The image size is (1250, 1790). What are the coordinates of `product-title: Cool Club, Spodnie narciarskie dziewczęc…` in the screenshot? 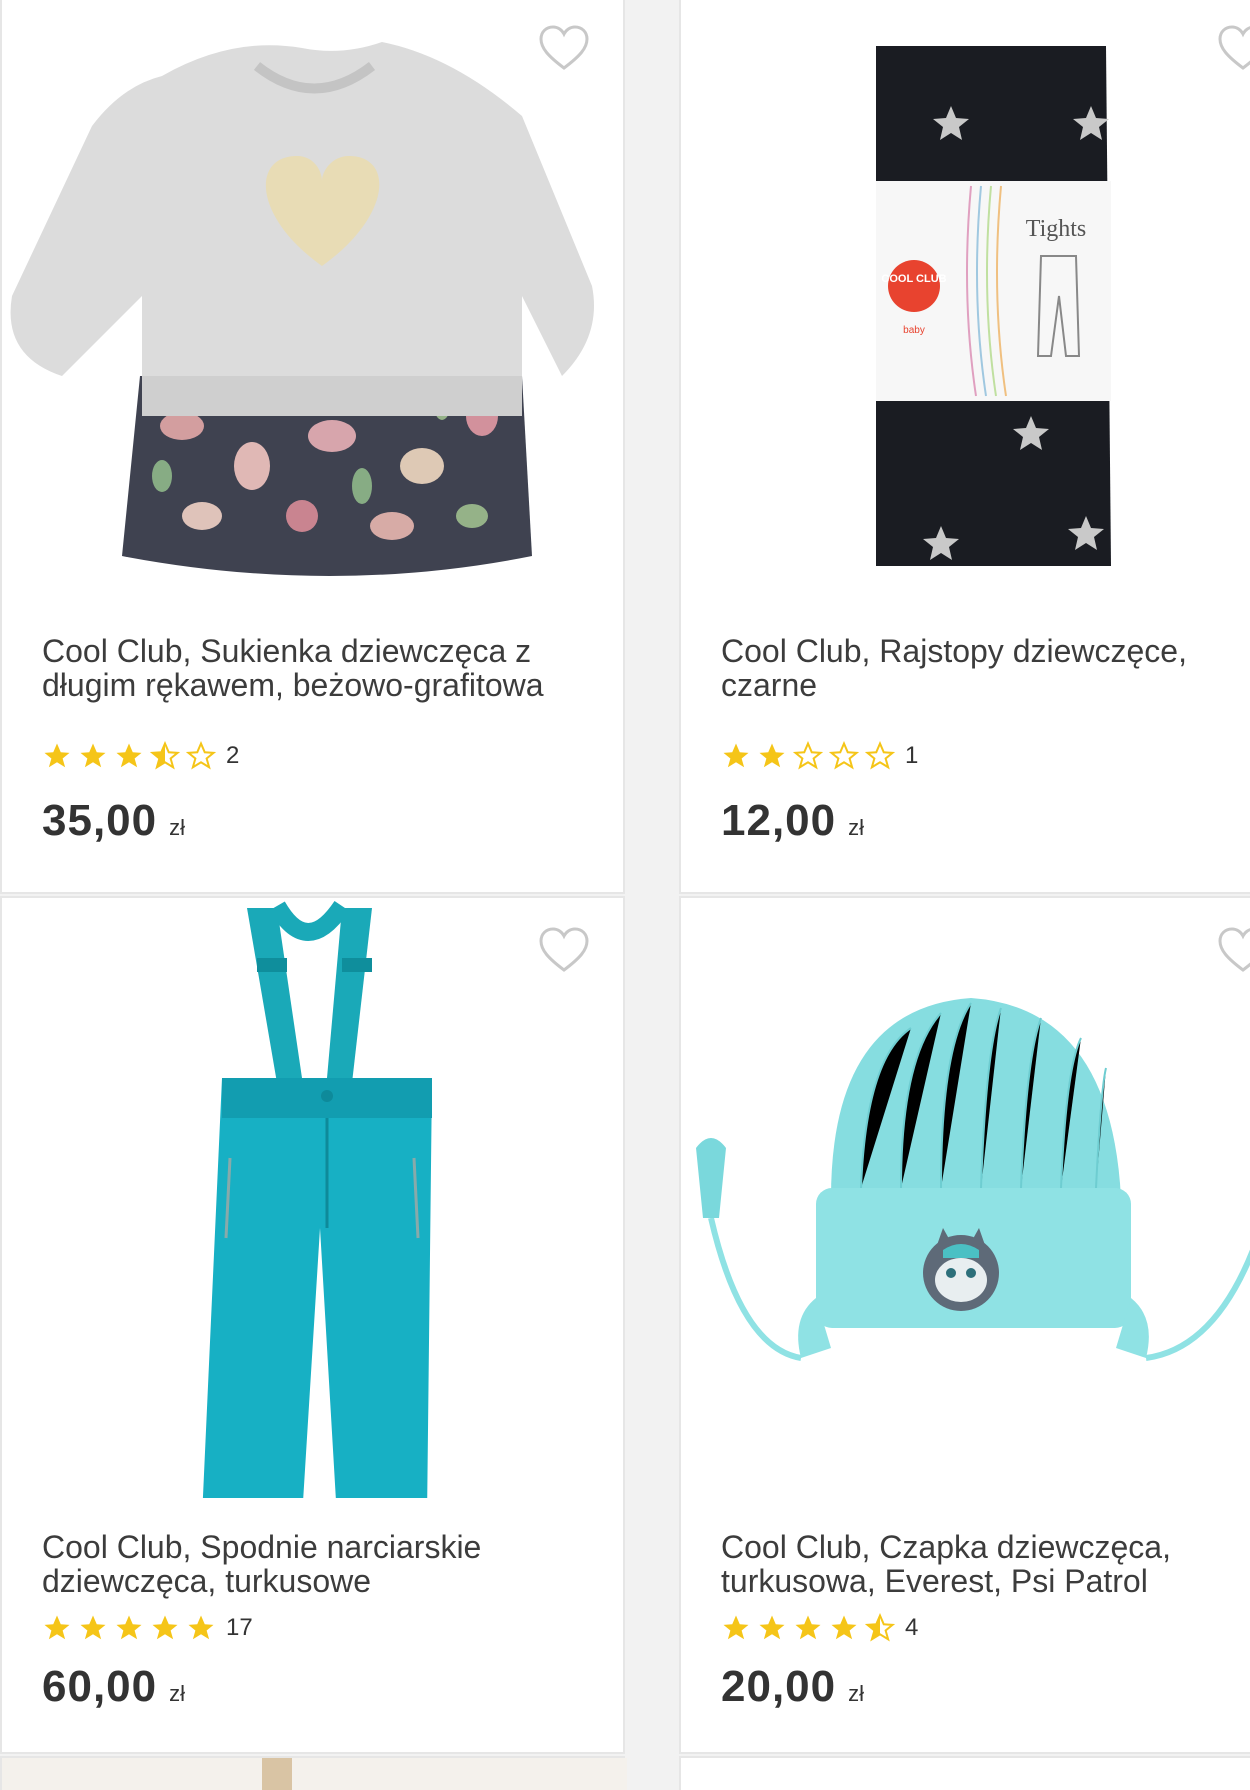 It's located at (312, 1564).